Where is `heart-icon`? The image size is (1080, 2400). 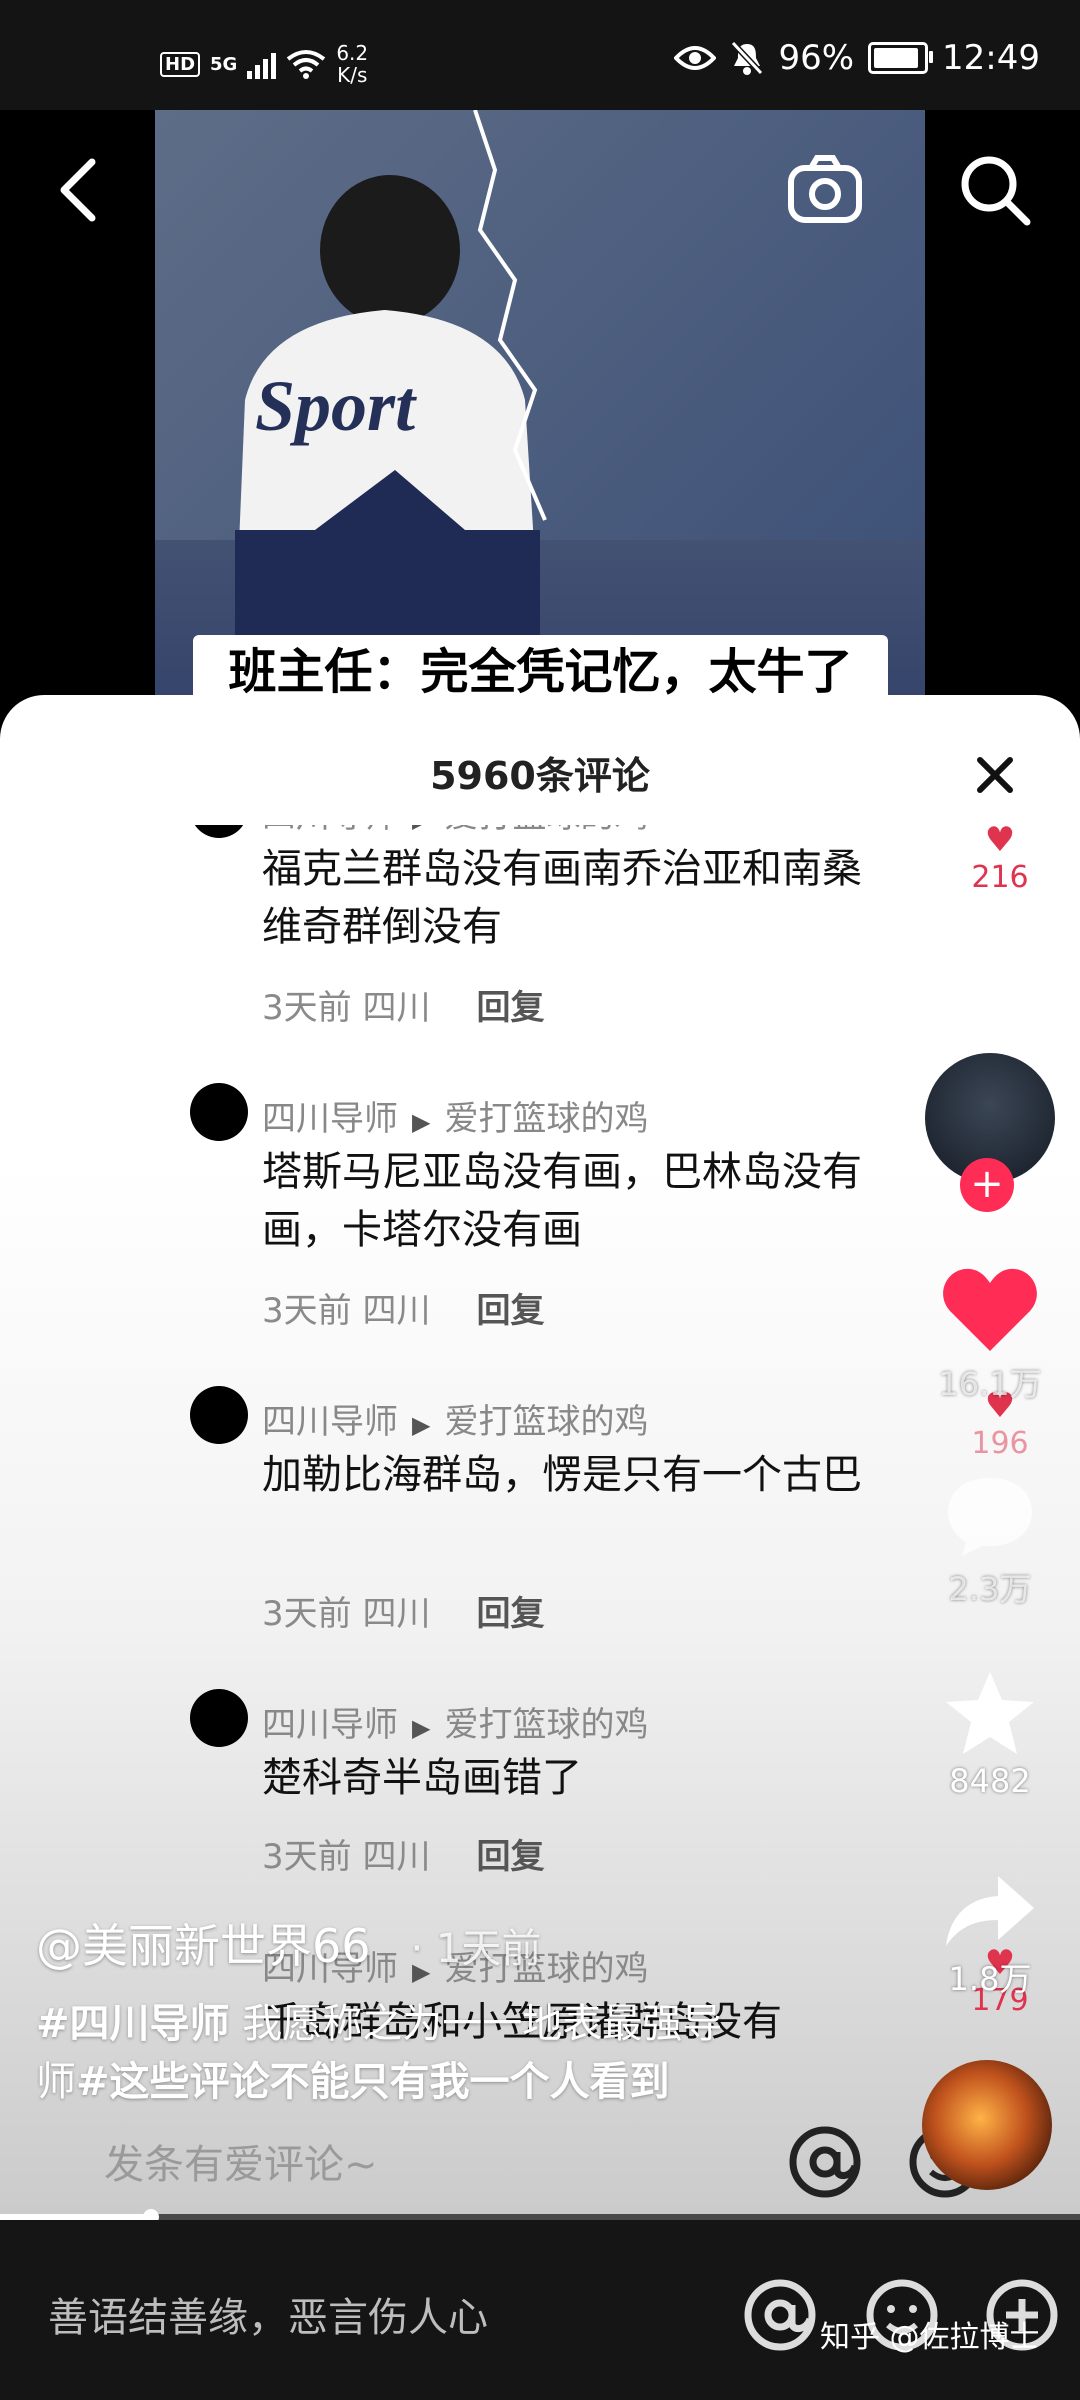
heart-icon is located at coordinates (990, 1309).